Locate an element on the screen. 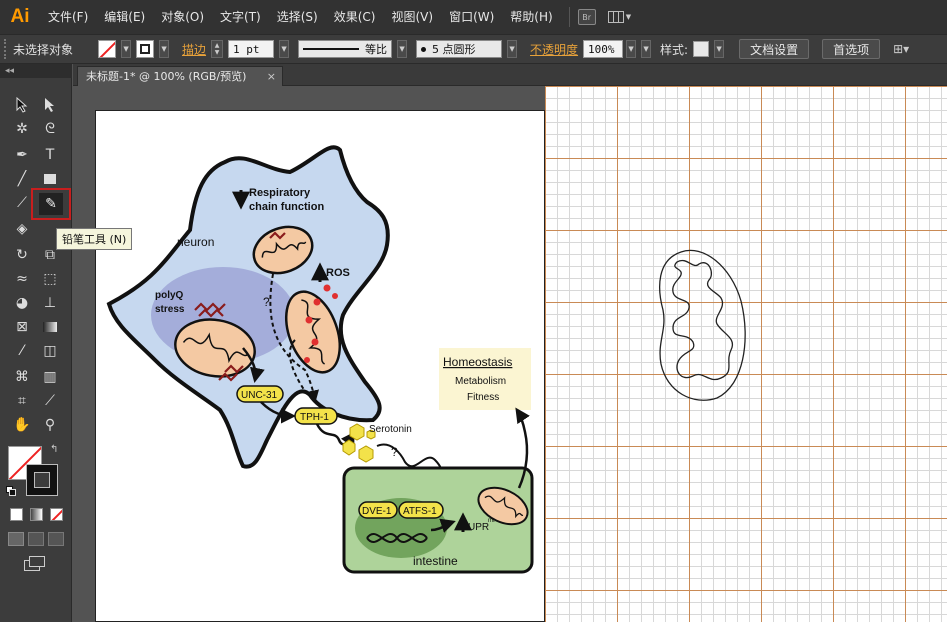  menu-type: 文字(T) is located at coordinates (240, 17).